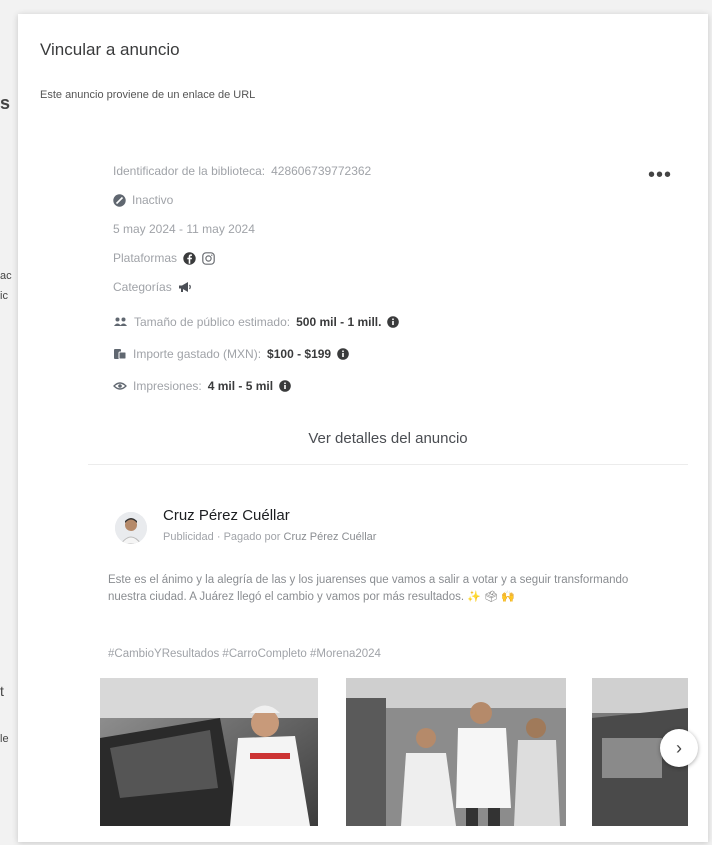  Describe the element at coordinates (240, 386) in the screenshot. I see `impressions-value: 4 mil - 5 mil` at that location.